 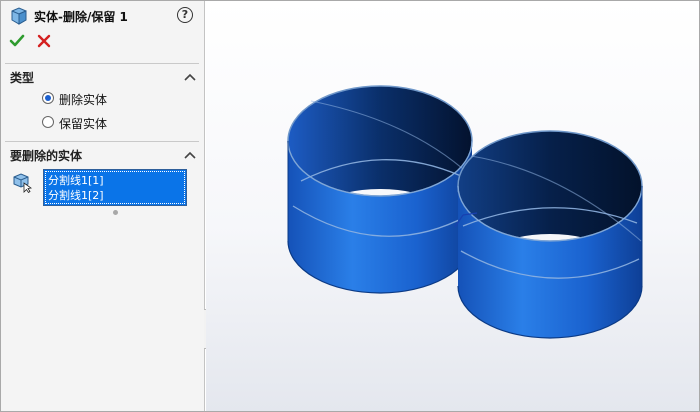 What do you see at coordinates (185, 15) in the screenshot?
I see `help-icon: ?` at bounding box center [185, 15].